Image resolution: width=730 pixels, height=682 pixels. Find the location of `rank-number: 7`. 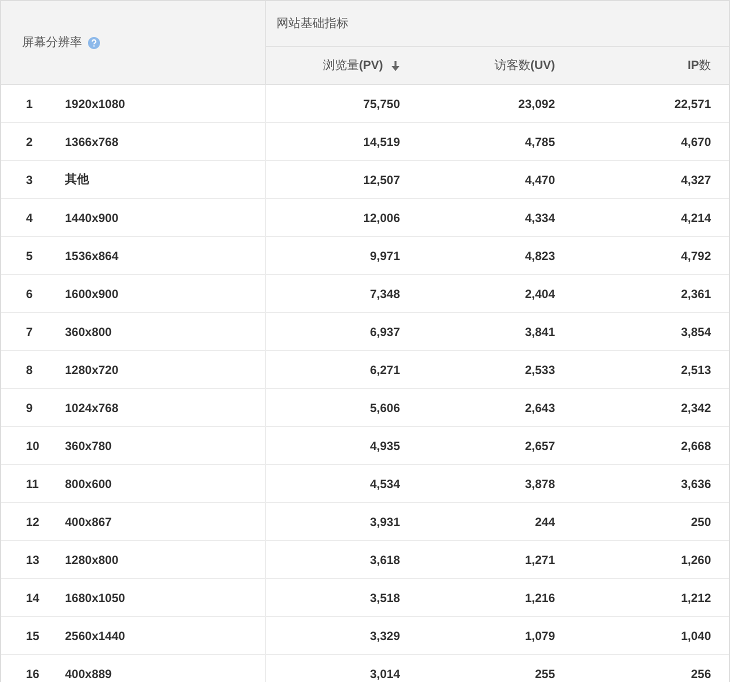

rank-number: 7 is located at coordinates (29, 331).